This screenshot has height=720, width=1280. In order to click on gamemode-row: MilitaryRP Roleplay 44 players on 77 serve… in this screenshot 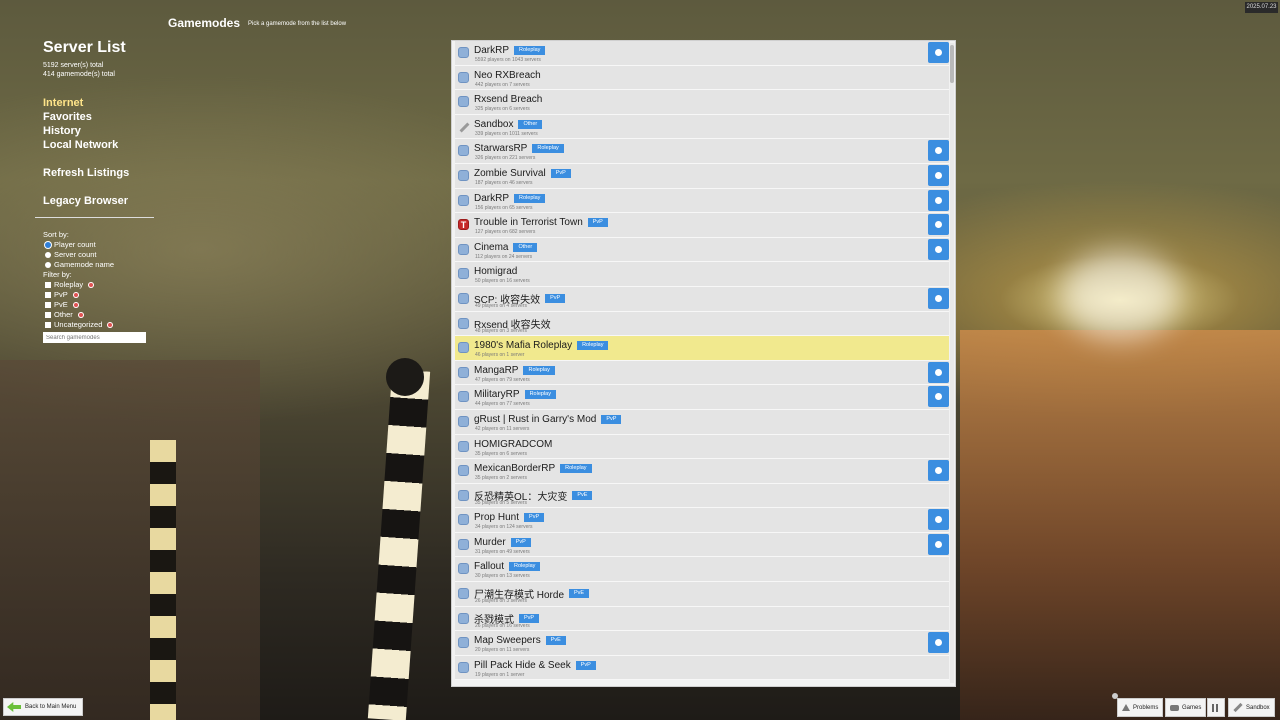, I will do `click(702, 397)`.